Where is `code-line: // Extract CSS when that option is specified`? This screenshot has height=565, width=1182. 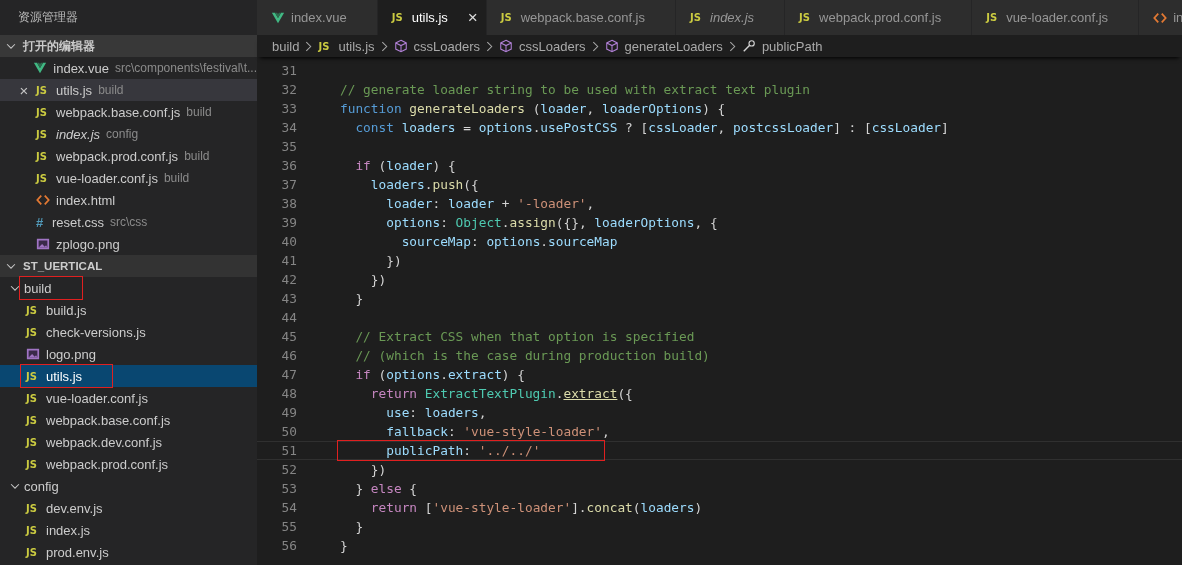 code-line: // Extract CSS when that option is specified is located at coordinates (524, 336).